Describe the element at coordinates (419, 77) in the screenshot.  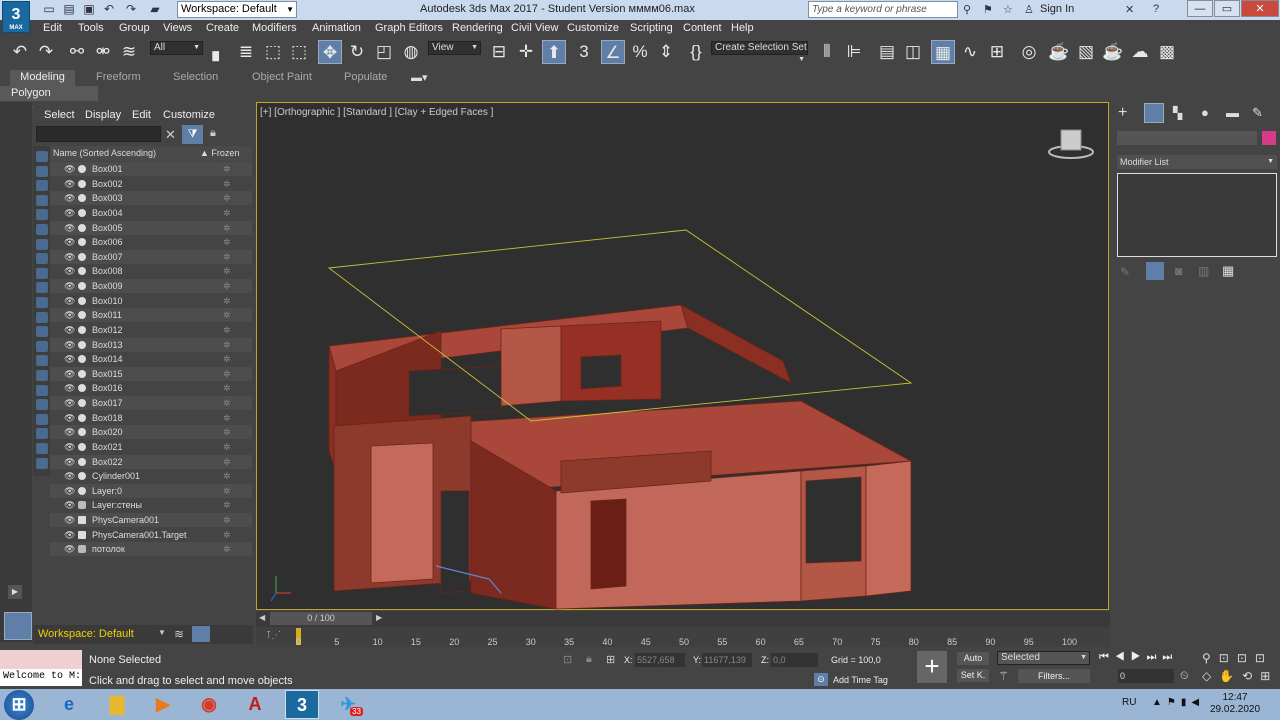
I see `ribbon-options-icon: ▬▾` at that location.